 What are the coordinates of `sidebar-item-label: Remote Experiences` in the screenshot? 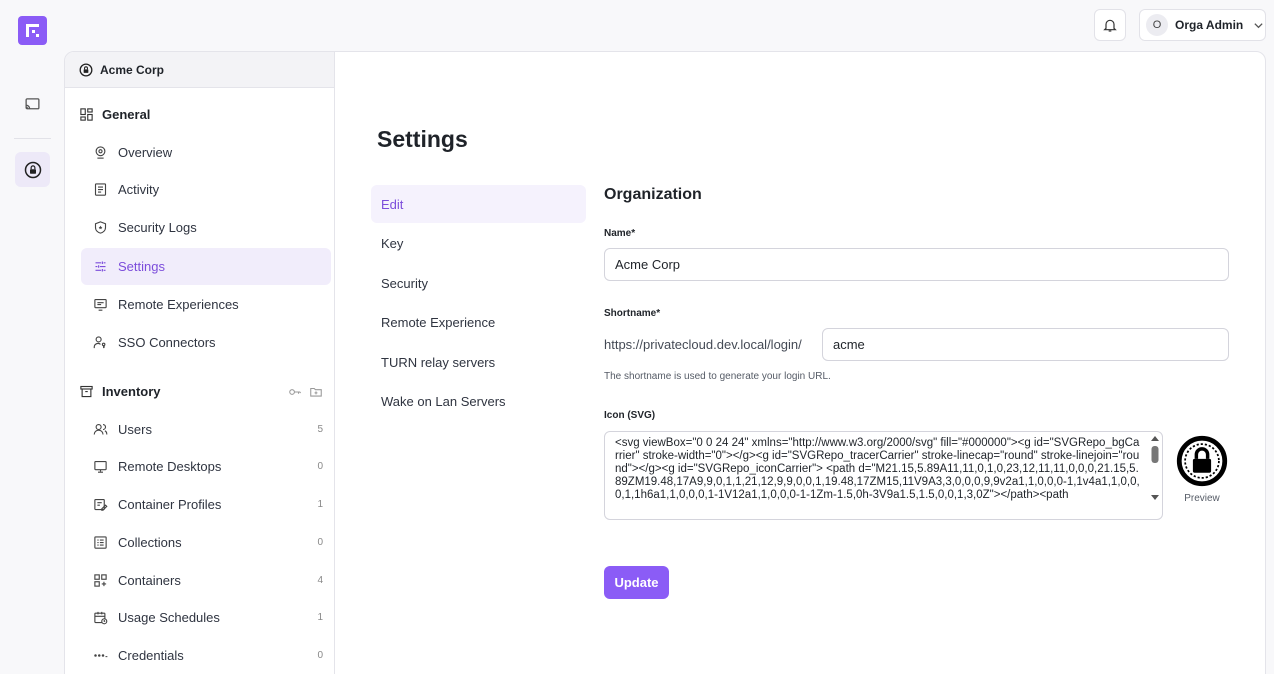 It's located at (178, 304).